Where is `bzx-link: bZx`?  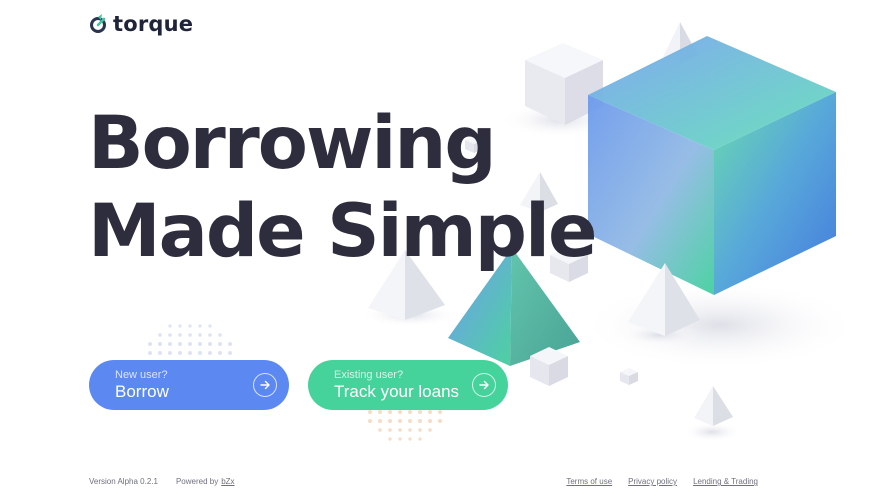 bzx-link: bZx is located at coordinates (227, 481).